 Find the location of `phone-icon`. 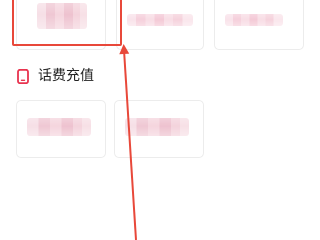

phone-icon is located at coordinates (23, 76).